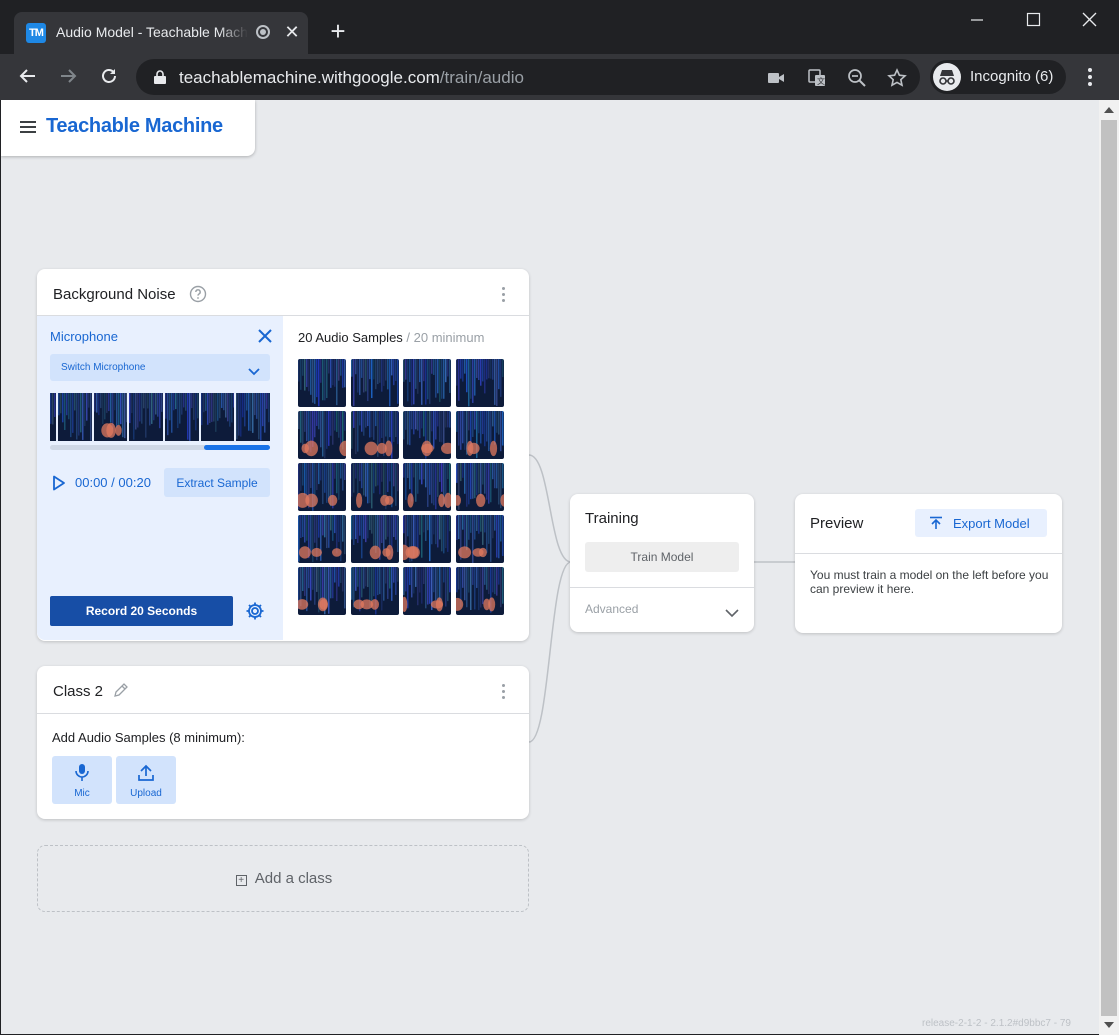  I want to click on more-vert-icon, so click(1090, 77).